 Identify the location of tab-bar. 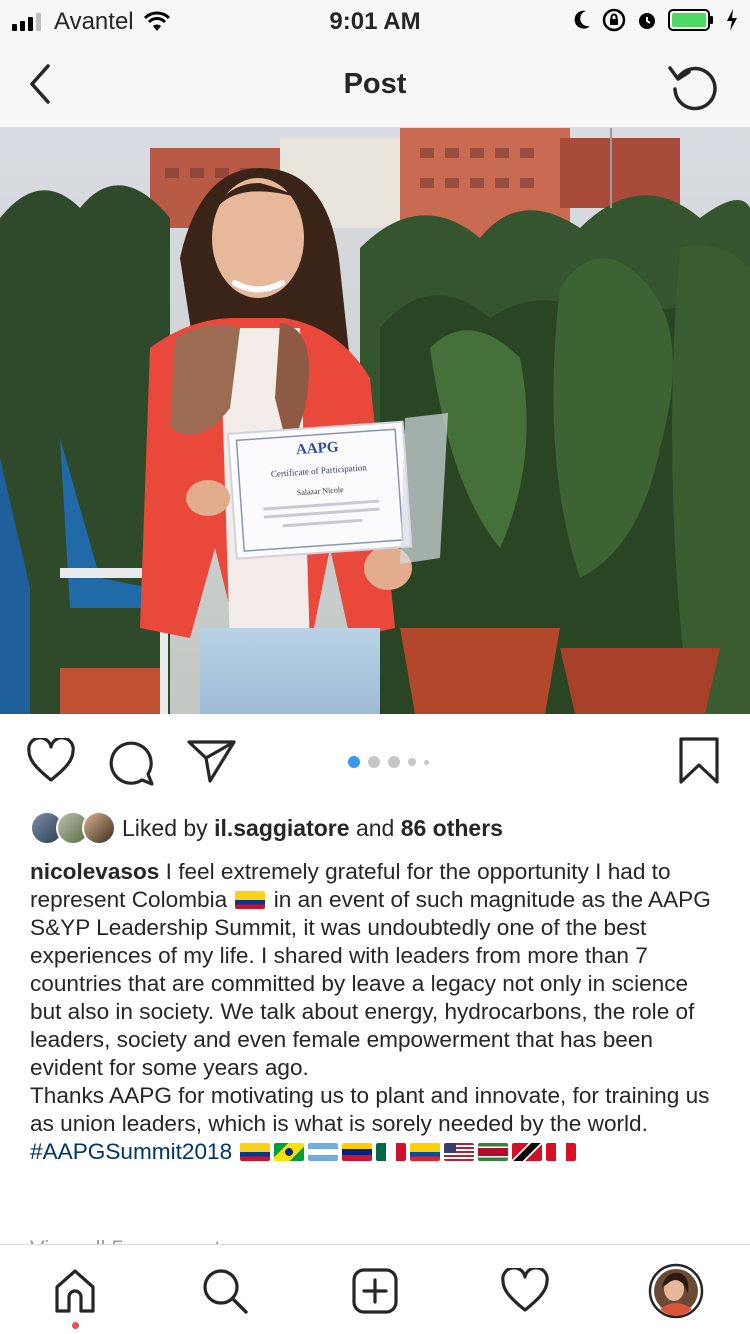
(375, 1289).